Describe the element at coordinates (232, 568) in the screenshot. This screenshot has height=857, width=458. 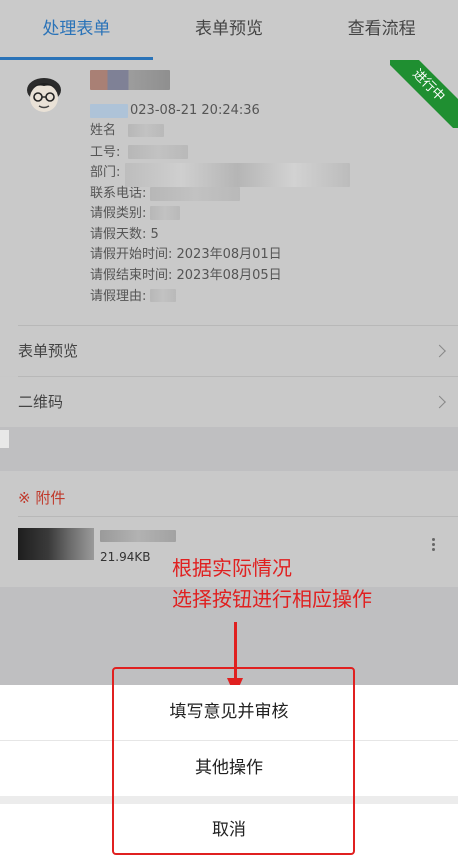
I see `annotation-line-1: 根据实际情况` at that location.